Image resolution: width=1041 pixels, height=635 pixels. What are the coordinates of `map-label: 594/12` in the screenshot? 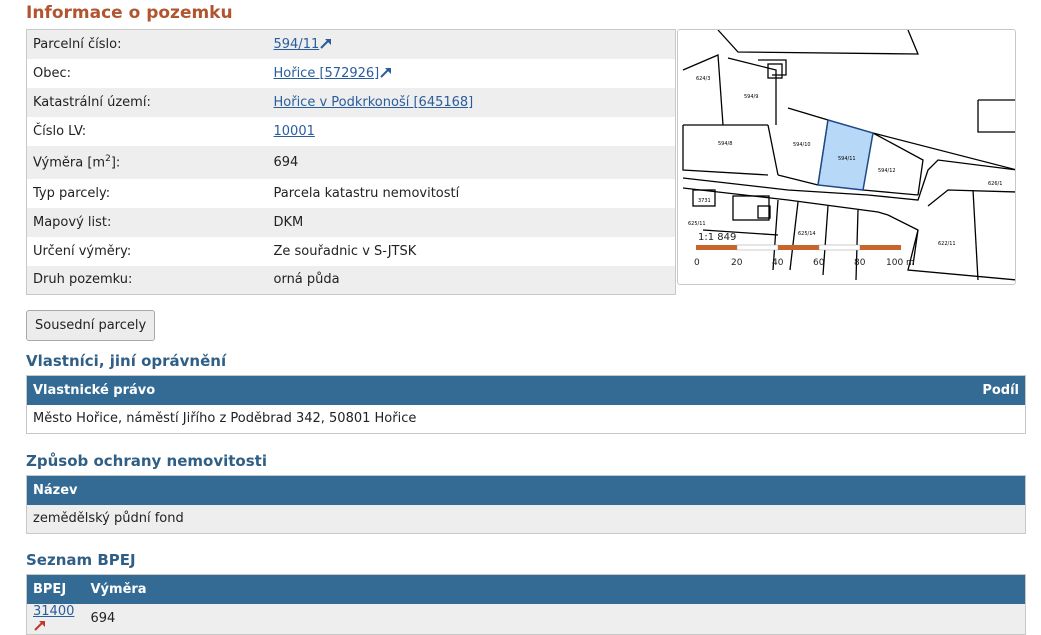 It's located at (887, 171).